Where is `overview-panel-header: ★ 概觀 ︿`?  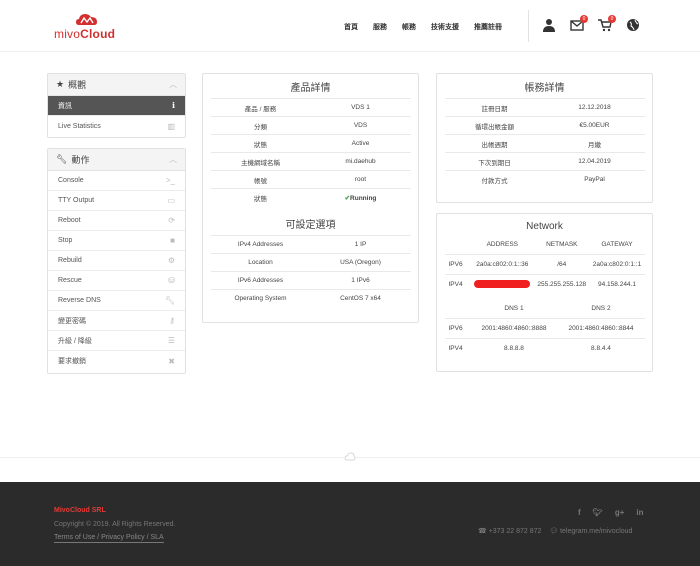 overview-panel-header: ★ 概觀 ︿ is located at coordinates (116, 85).